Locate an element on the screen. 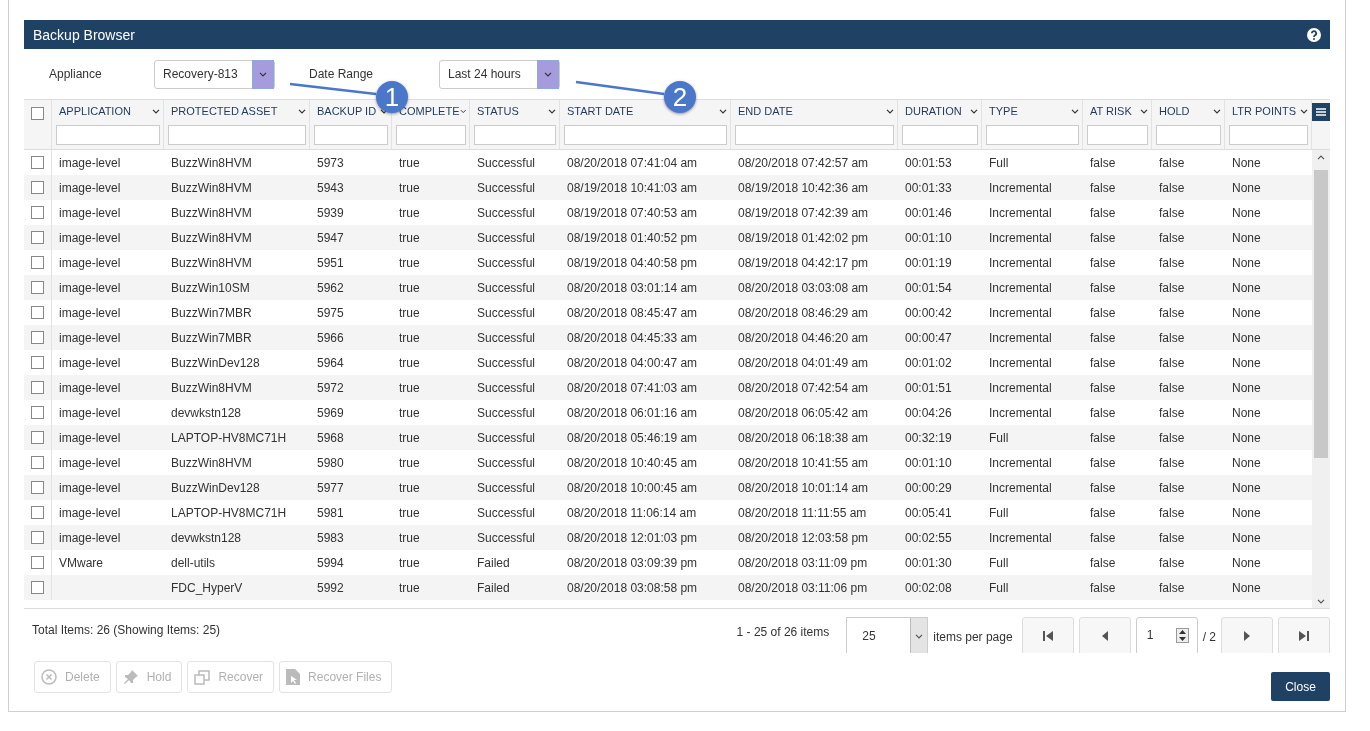 This screenshot has height=731, width=1370. table-cell-text: 08/20/2018 10:01:14 am is located at coordinates (803, 487).